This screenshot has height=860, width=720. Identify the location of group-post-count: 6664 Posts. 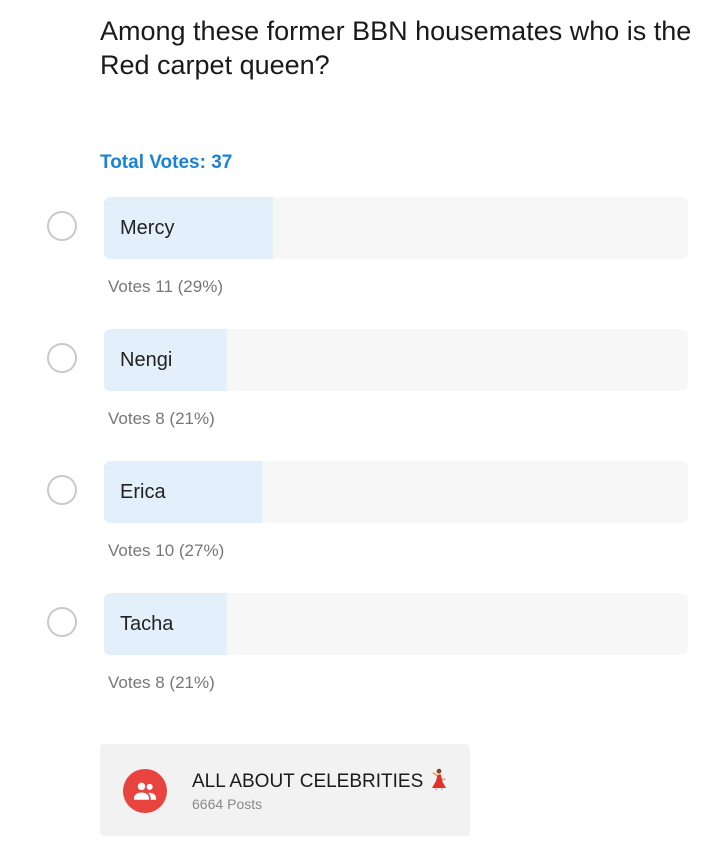
(227, 804).